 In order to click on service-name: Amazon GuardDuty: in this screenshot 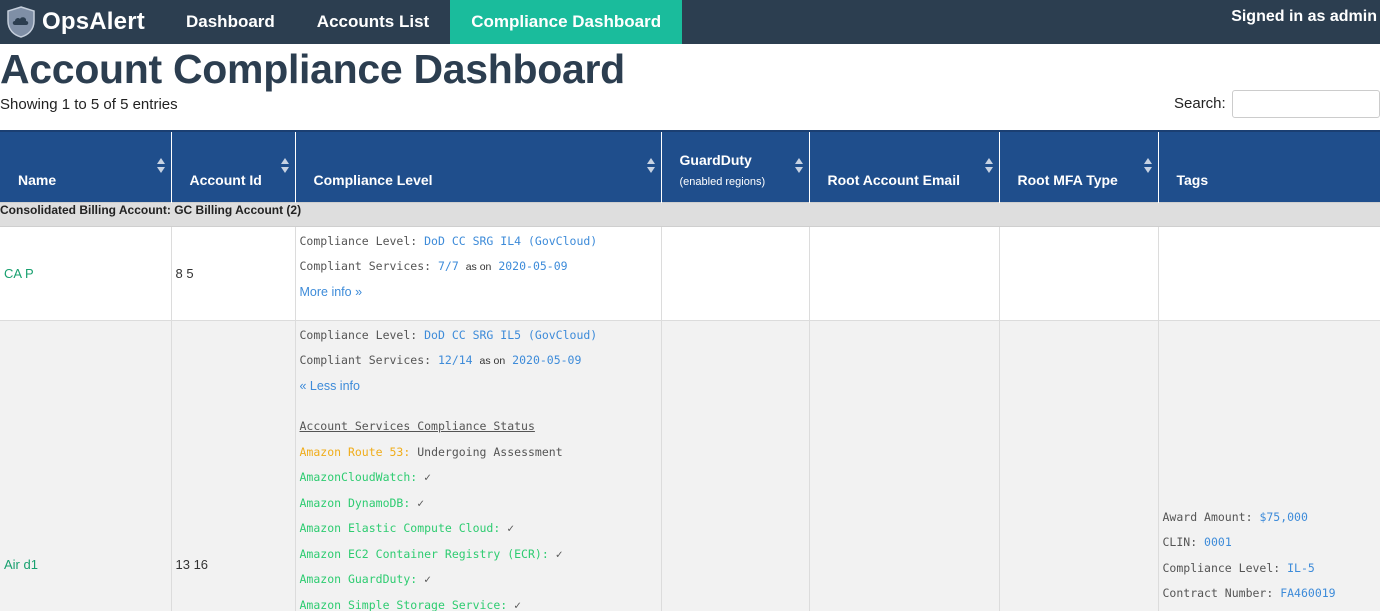, I will do `click(358, 579)`.